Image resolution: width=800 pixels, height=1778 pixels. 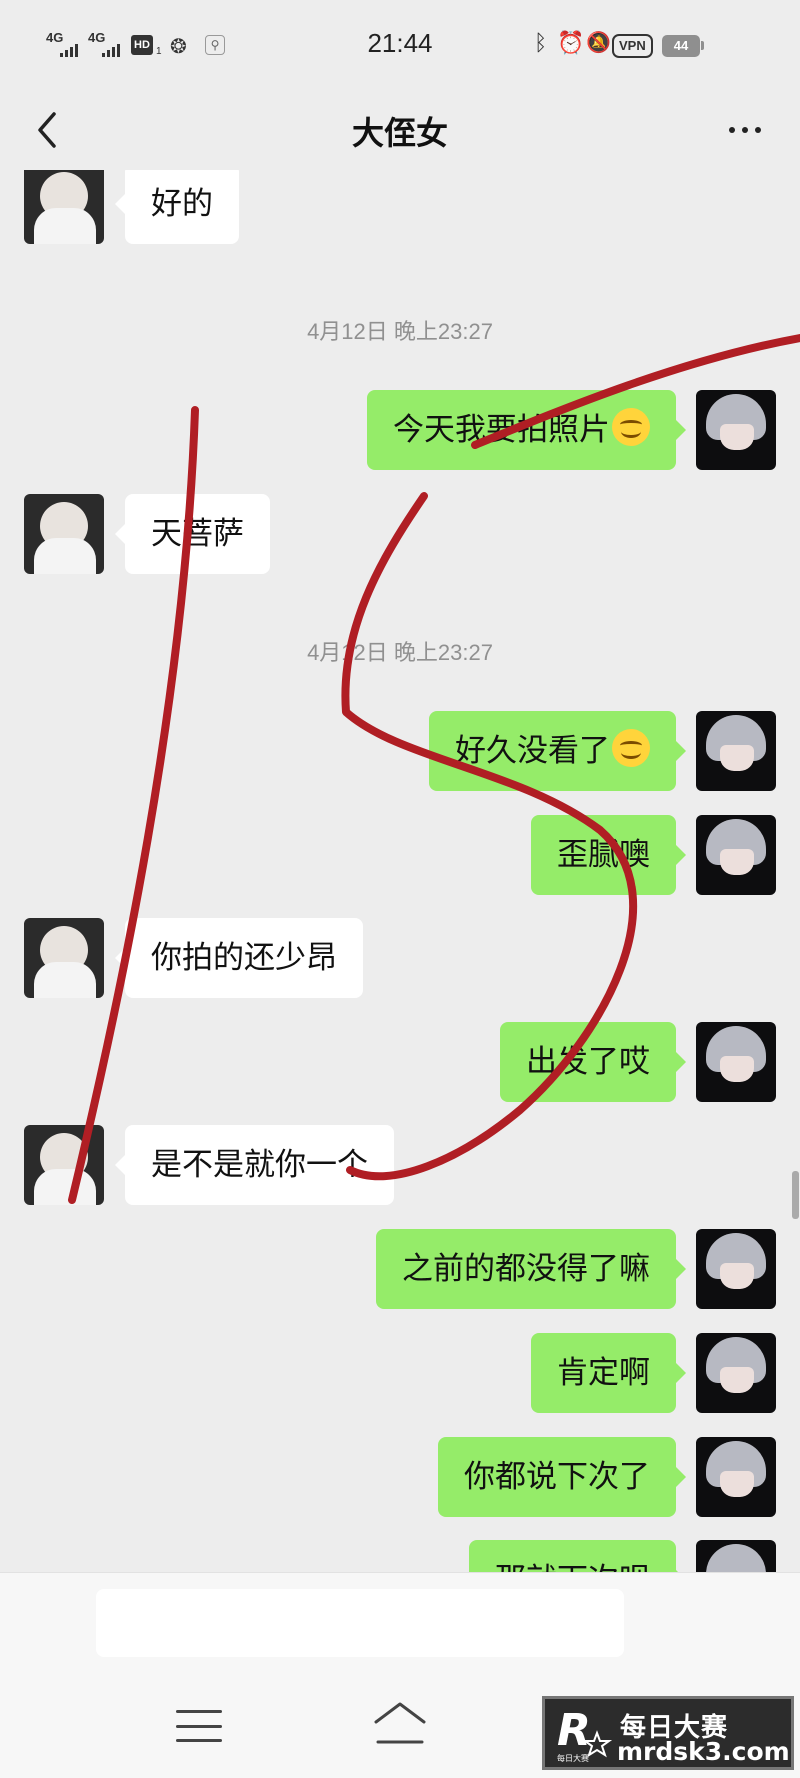 I want to click on more-button, so click(x=745, y=130).